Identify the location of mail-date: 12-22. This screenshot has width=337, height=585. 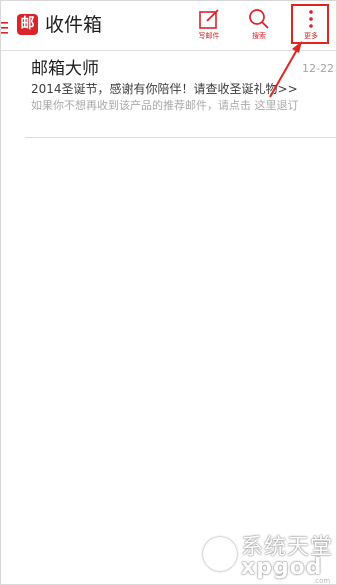
(318, 68).